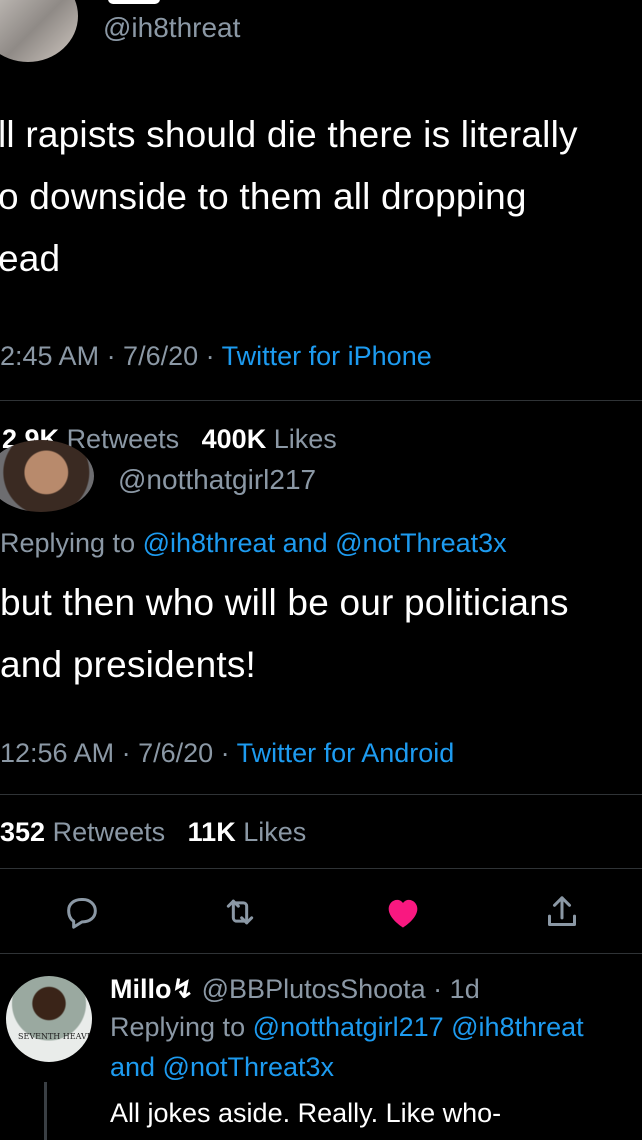 This screenshot has width=642, height=1140. Describe the element at coordinates (109, 832) in the screenshot. I see `tweet2-retweets-label: Retweets` at that location.